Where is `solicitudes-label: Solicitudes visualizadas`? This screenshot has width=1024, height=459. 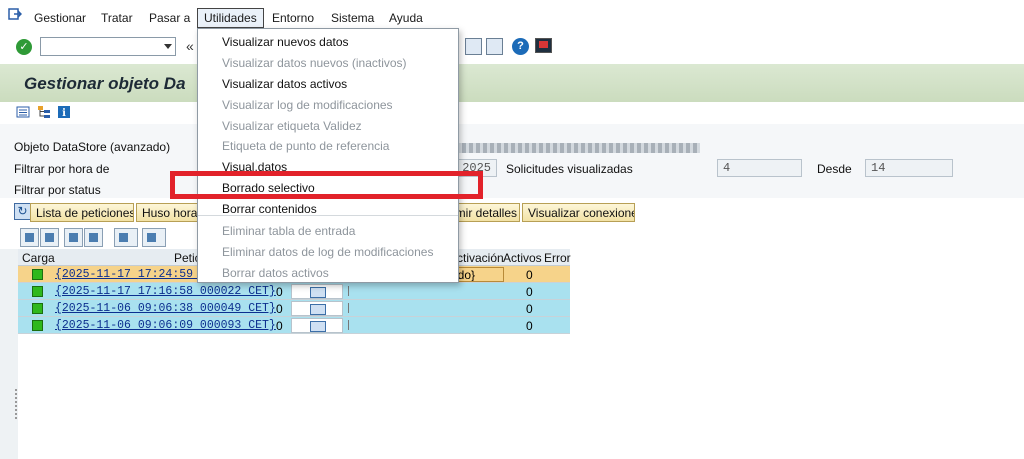 solicitudes-label: Solicitudes visualizadas is located at coordinates (569, 169).